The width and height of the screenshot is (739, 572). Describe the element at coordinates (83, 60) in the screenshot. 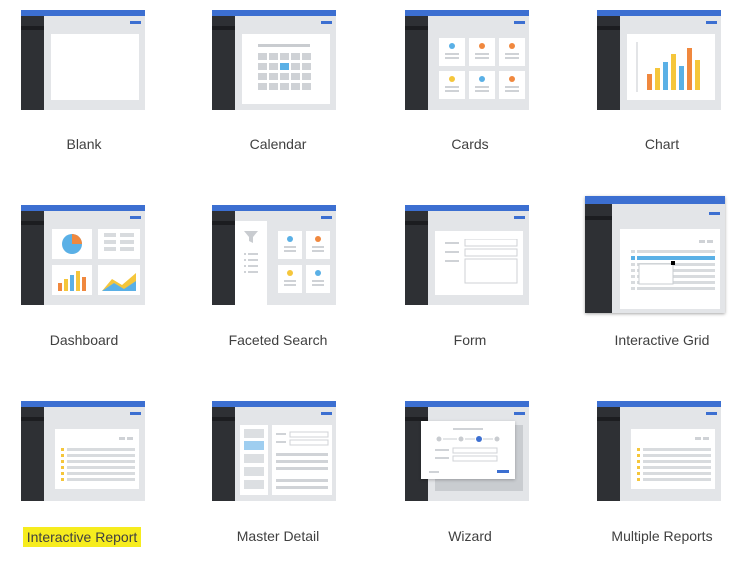

I see `blank-thumbnail` at that location.